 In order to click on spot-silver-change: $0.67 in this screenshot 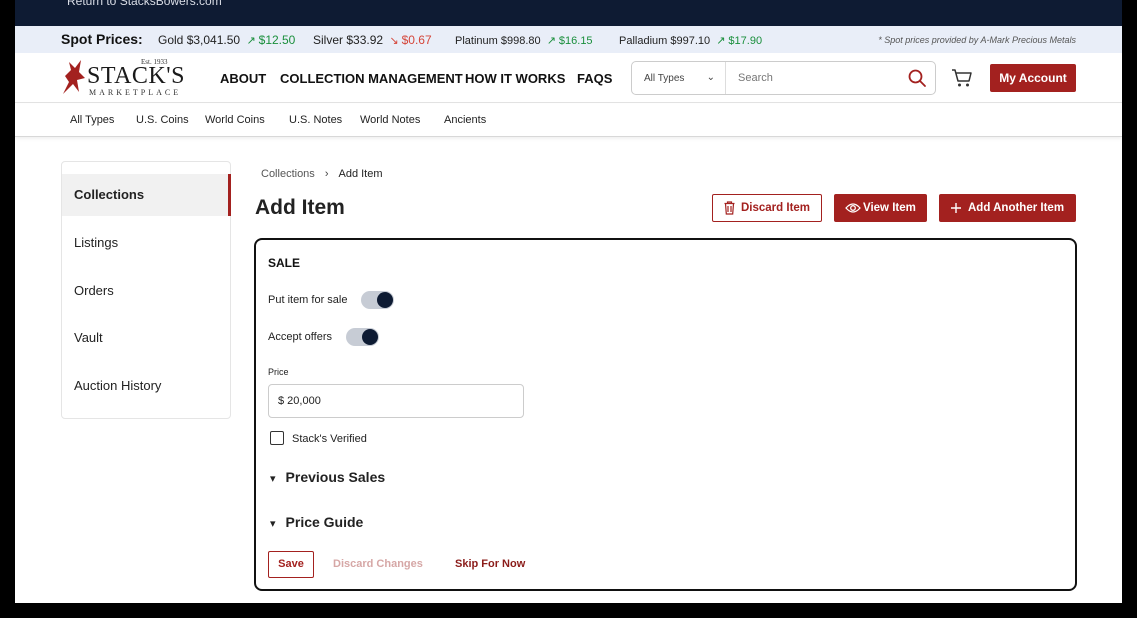, I will do `click(416, 40)`.